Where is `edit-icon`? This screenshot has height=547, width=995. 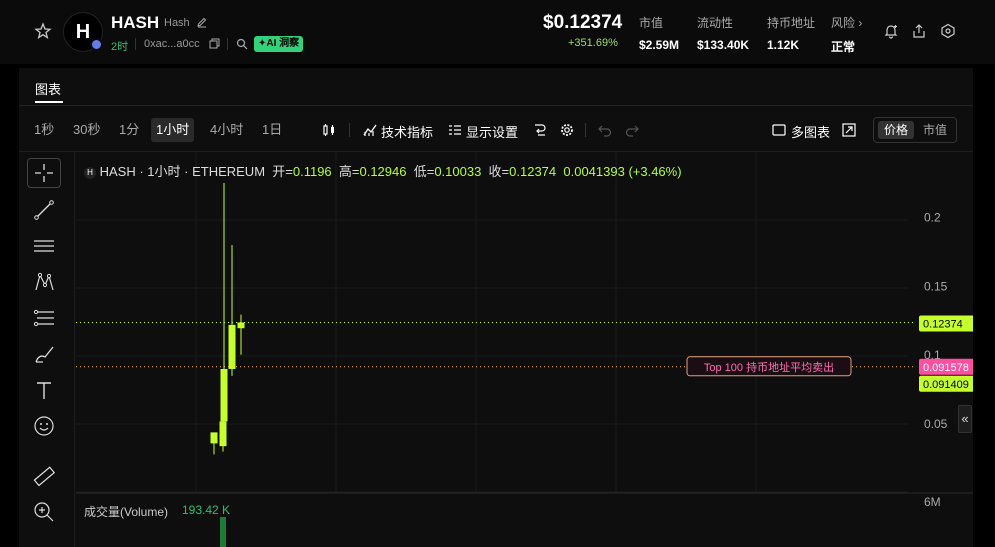 edit-icon is located at coordinates (202, 22).